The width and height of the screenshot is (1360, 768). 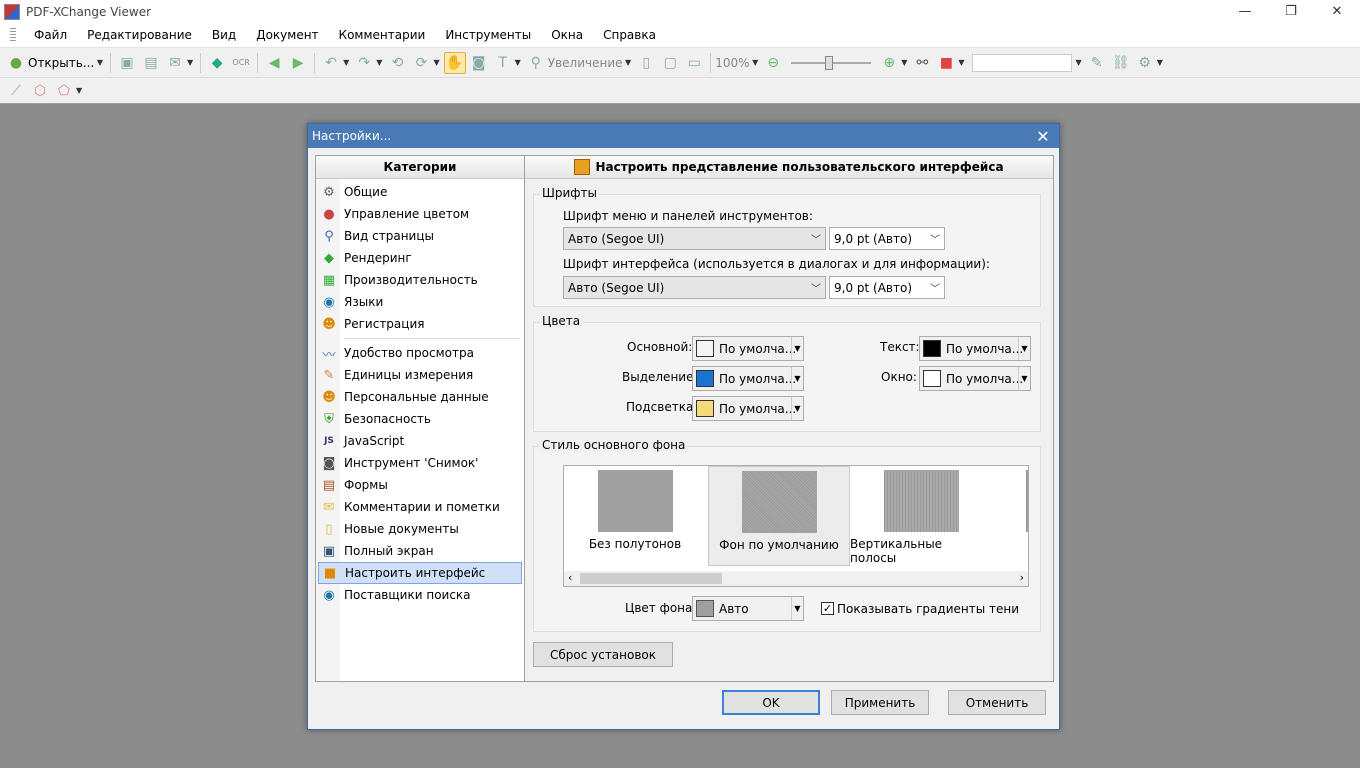 I want to click on redo-icon: ↷, so click(x=364, y=63).